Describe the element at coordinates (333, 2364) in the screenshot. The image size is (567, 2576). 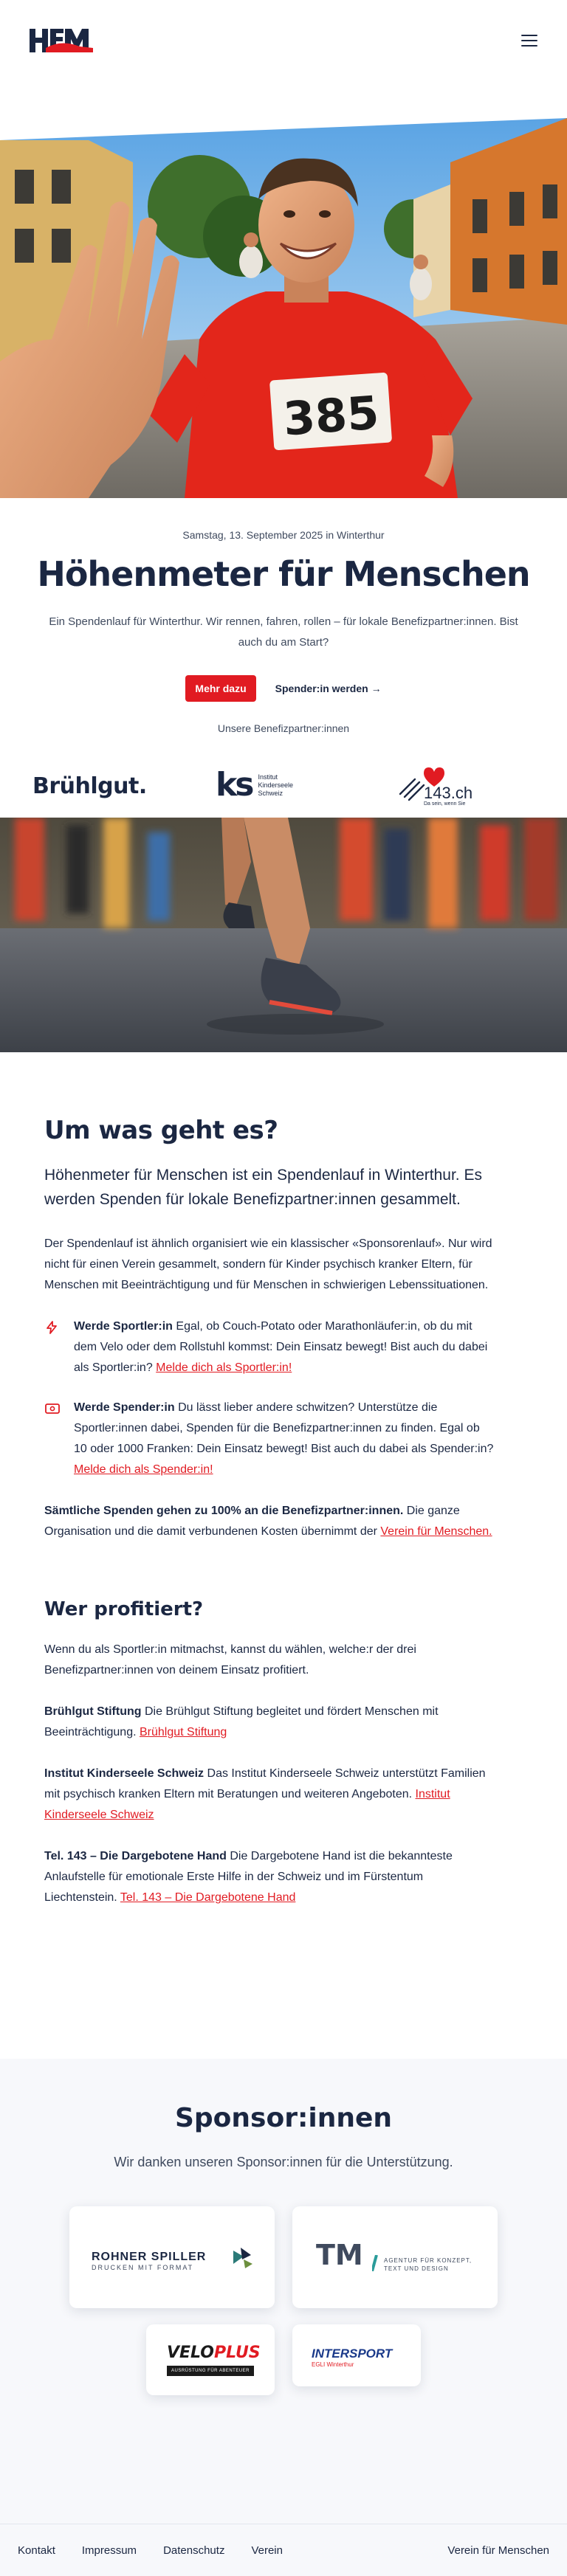
I see `intersport-sub: EGLI Winterthur` at that location.